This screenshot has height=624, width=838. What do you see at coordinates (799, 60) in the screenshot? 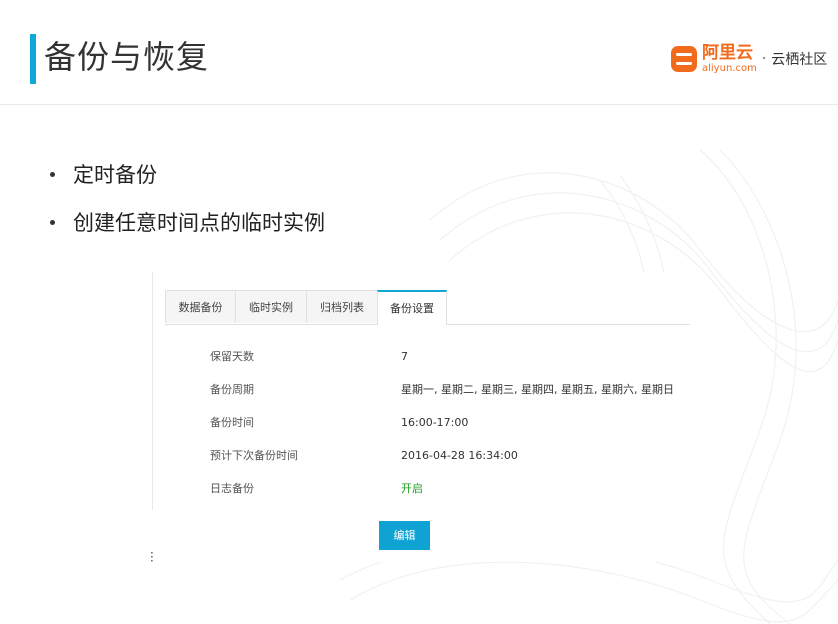
I see `logo-community-text: 云栖社区` at bounding box center [799, 60].